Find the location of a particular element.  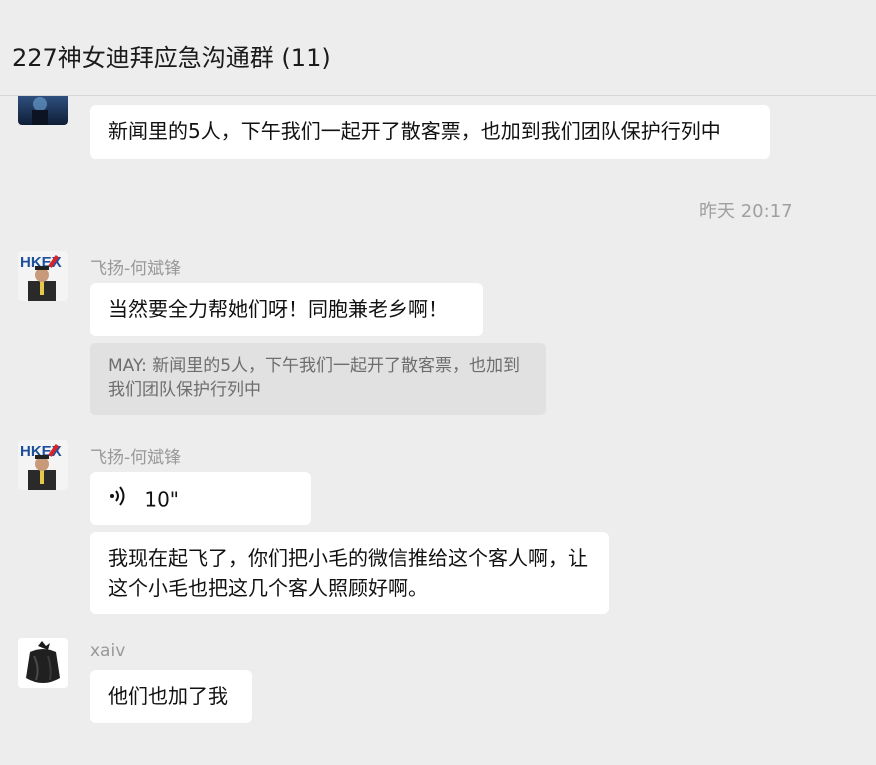

message-bubble: 他们也加了我 is located at coordinates (171, 696).